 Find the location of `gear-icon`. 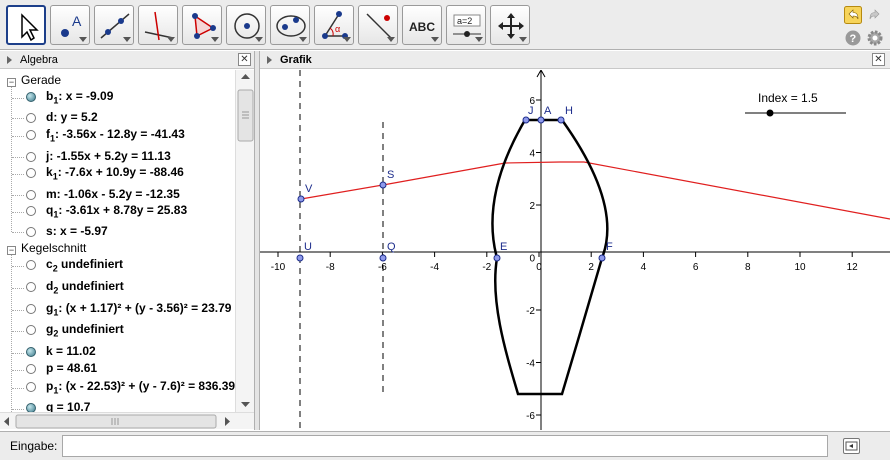

gear-icon is located at coordinates (875, 38).